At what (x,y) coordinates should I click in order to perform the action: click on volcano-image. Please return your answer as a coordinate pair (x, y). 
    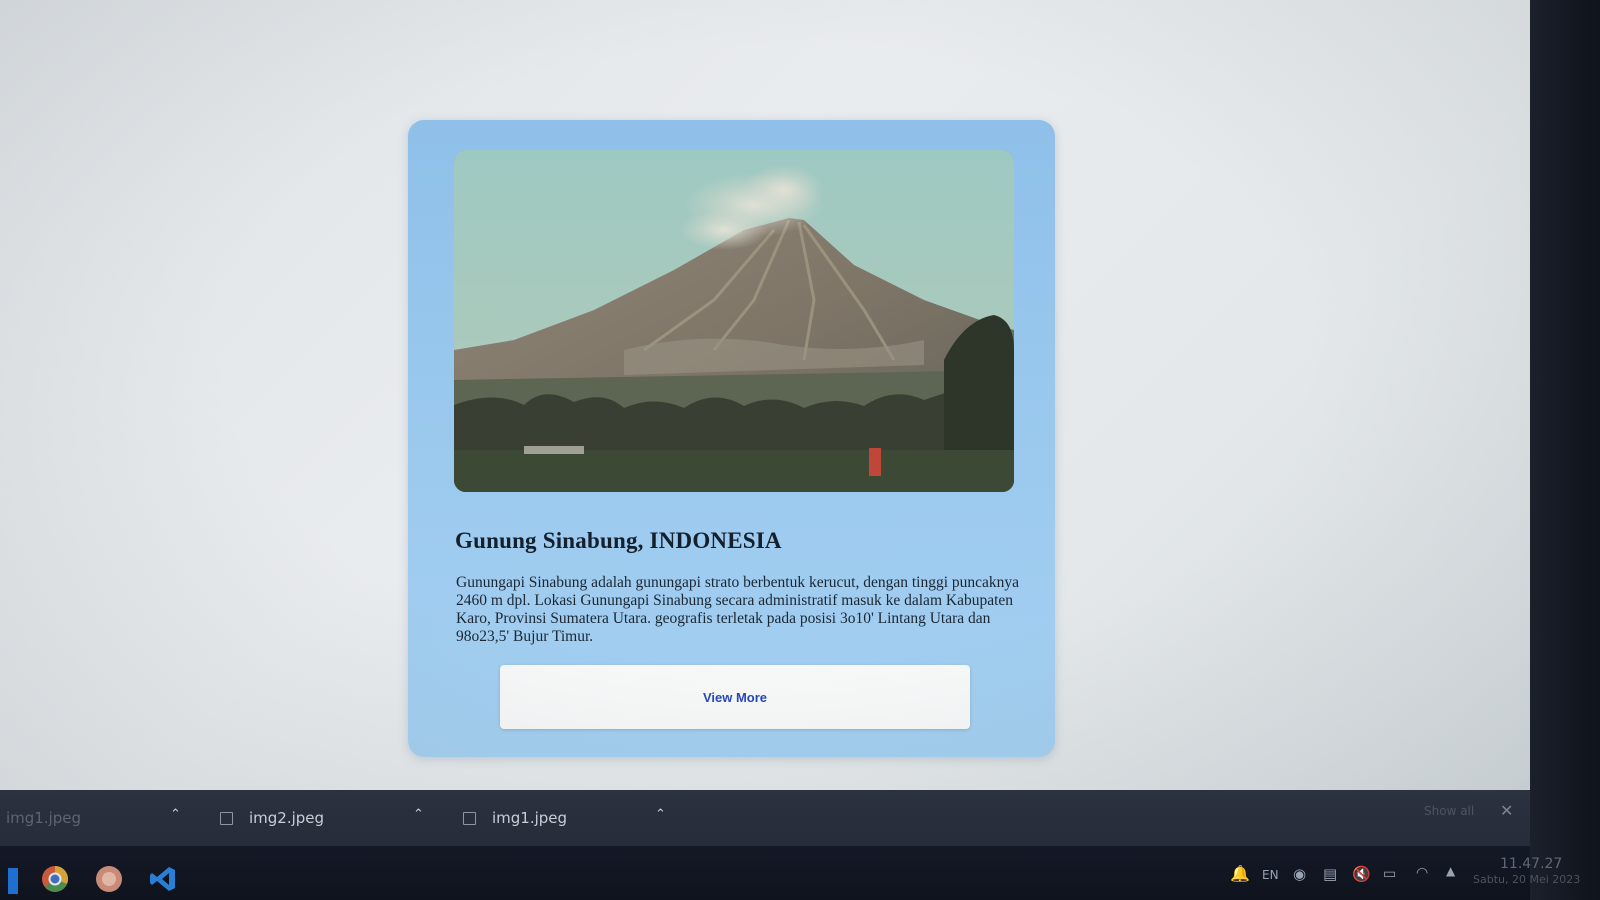
    Looking at the image, I should click on (734, 321).